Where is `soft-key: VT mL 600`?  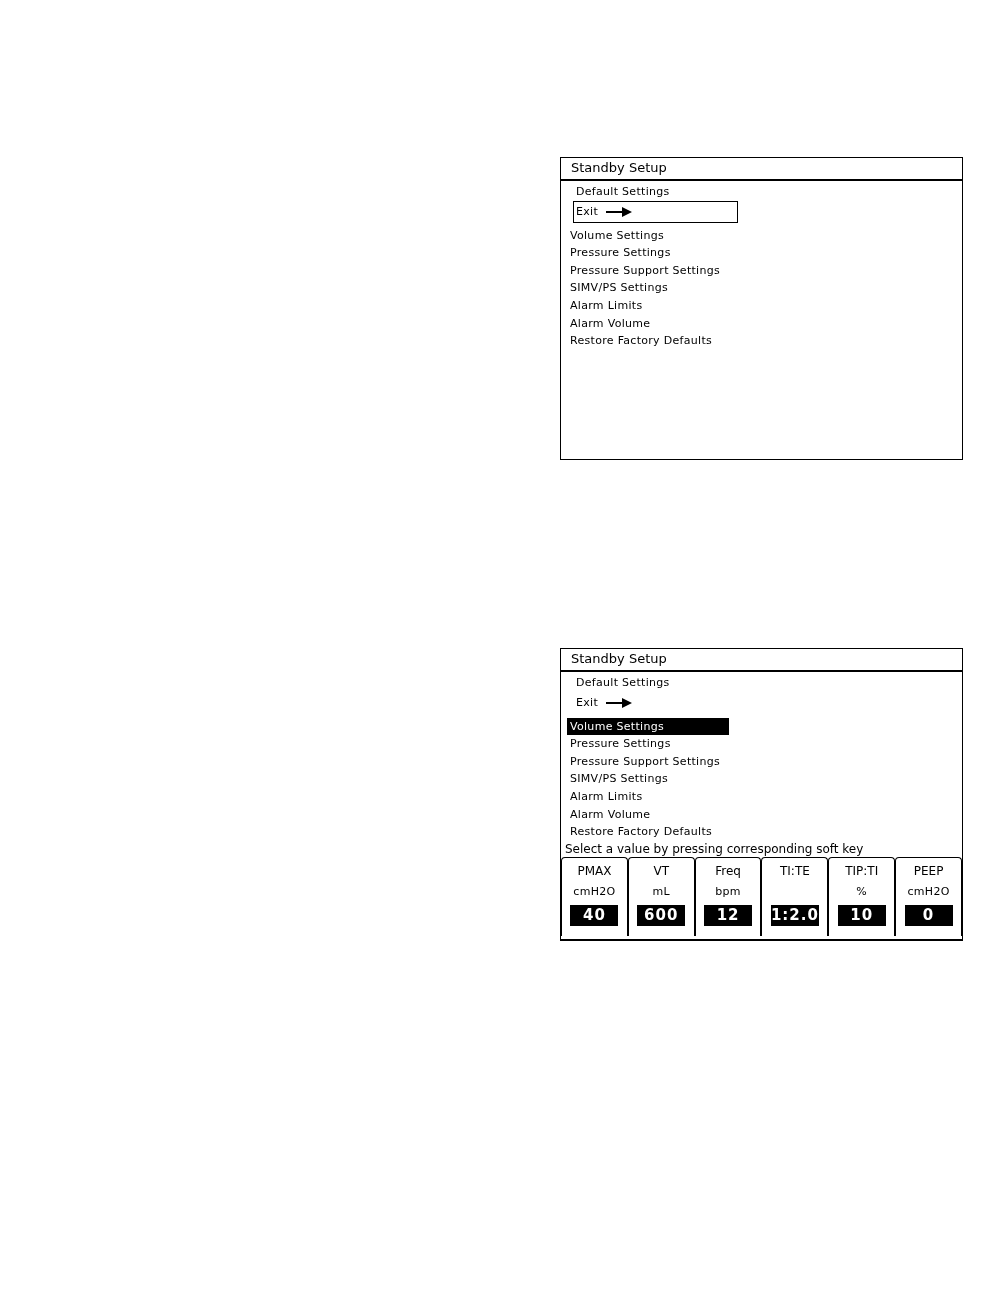 soft-key: VT mL 600 is located at coordinates (661, 896).